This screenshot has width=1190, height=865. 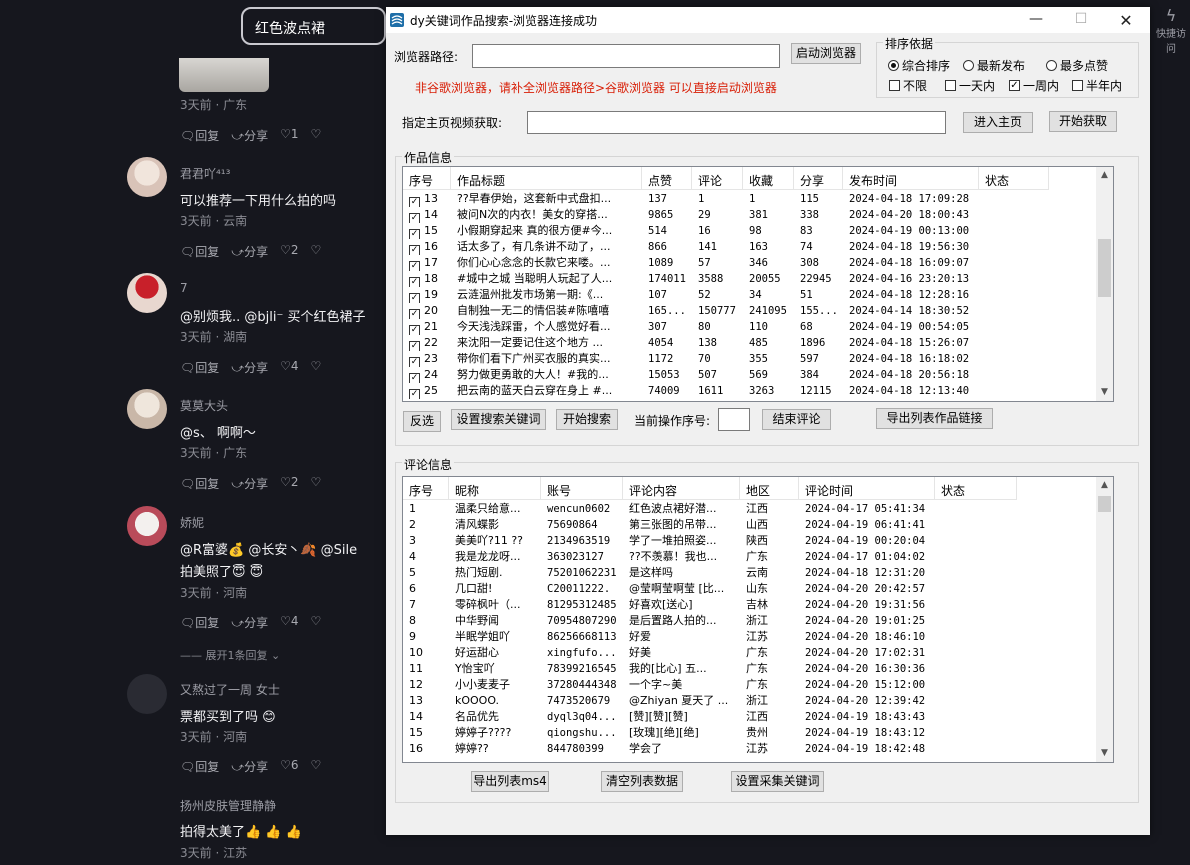 What do you see at coordinates (911, 178) in the screenshot?
I see `column-header: 发布时间` at bounding box center [911, 178].